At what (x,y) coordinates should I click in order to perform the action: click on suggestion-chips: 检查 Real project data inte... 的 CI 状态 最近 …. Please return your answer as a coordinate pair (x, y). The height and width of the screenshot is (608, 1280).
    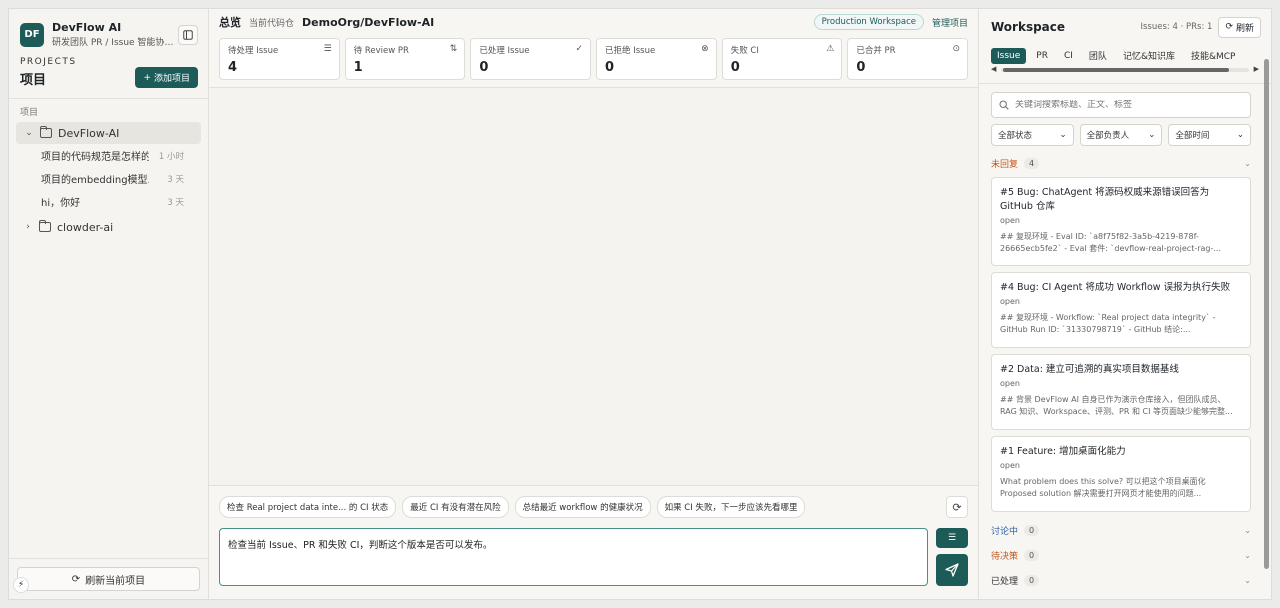
    Looking at the image, I should click on (593, 507).